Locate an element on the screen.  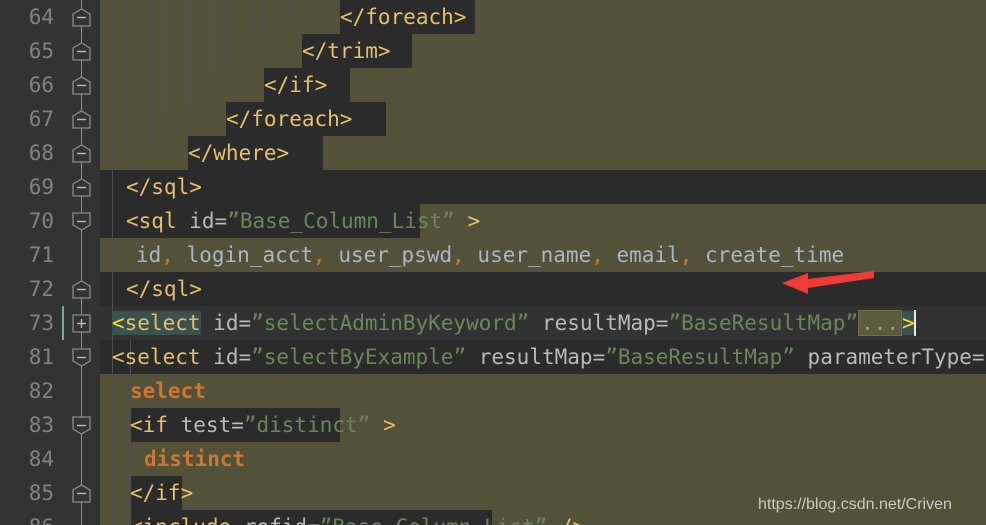
code-token: refid is located at coordinates (275, 520).